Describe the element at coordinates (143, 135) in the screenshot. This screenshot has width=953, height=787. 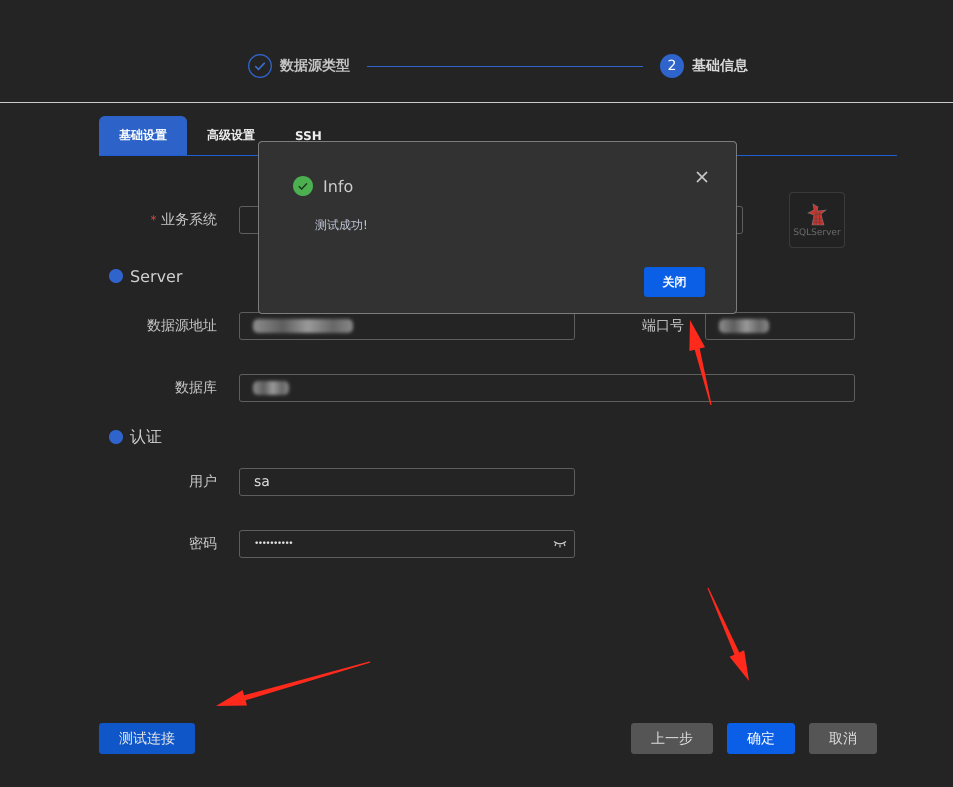
I see `tab: 基础设置` at that location.